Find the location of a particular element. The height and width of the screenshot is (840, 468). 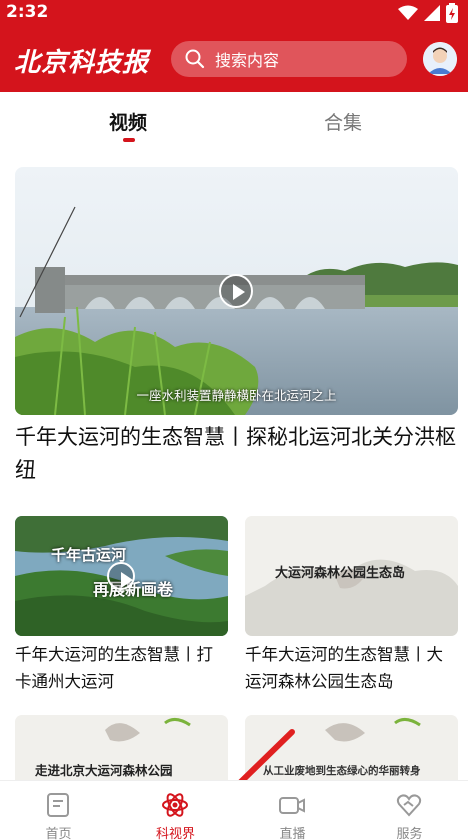

video-card-thumbnail: 千年古运河 再展新画卷 is located at coordinates (121, 576).